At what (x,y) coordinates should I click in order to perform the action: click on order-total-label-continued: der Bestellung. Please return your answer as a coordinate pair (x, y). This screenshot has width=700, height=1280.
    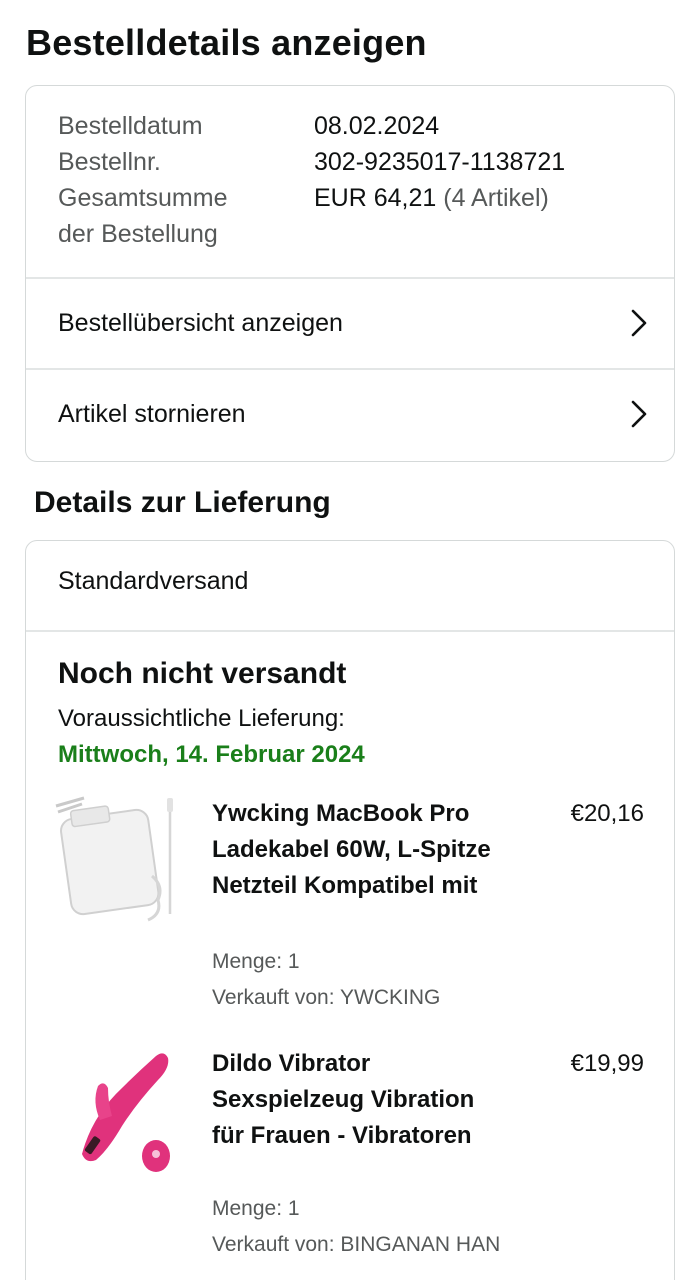
    Looking at the image, I should click on (138, 234).